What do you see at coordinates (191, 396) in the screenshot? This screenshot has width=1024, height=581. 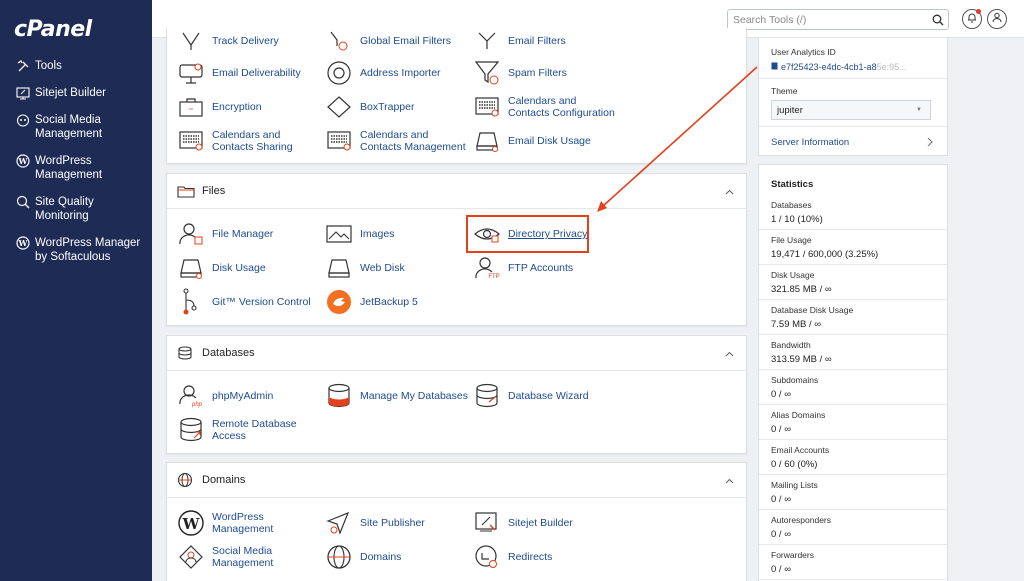 I see `phpmyadmin-icon: php` at bounding box center [191, 396].